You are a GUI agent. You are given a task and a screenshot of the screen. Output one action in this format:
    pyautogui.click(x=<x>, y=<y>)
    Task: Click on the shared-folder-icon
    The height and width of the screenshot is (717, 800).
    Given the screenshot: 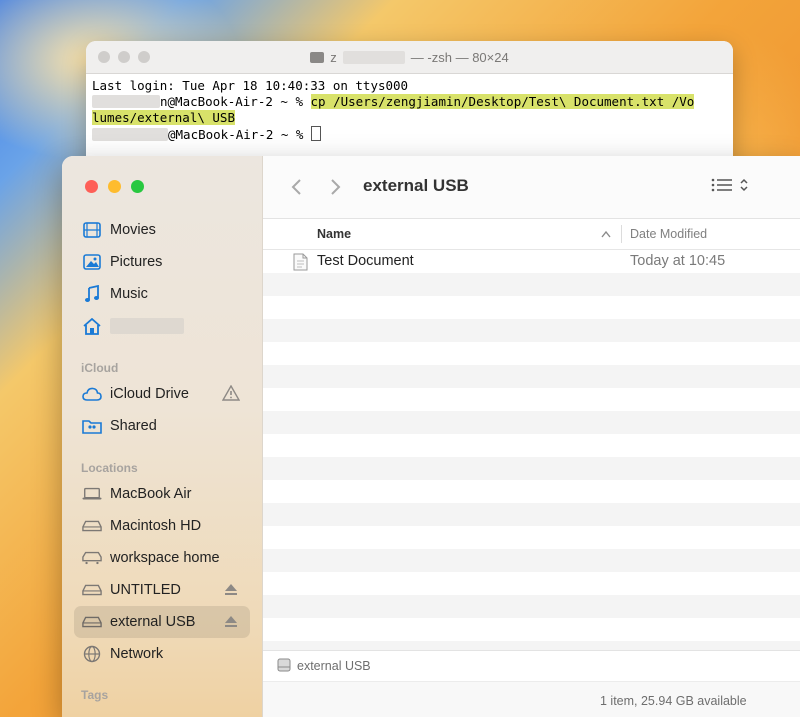 What is the action you would take?
    pyautogui.click(x=92, y=426)
    